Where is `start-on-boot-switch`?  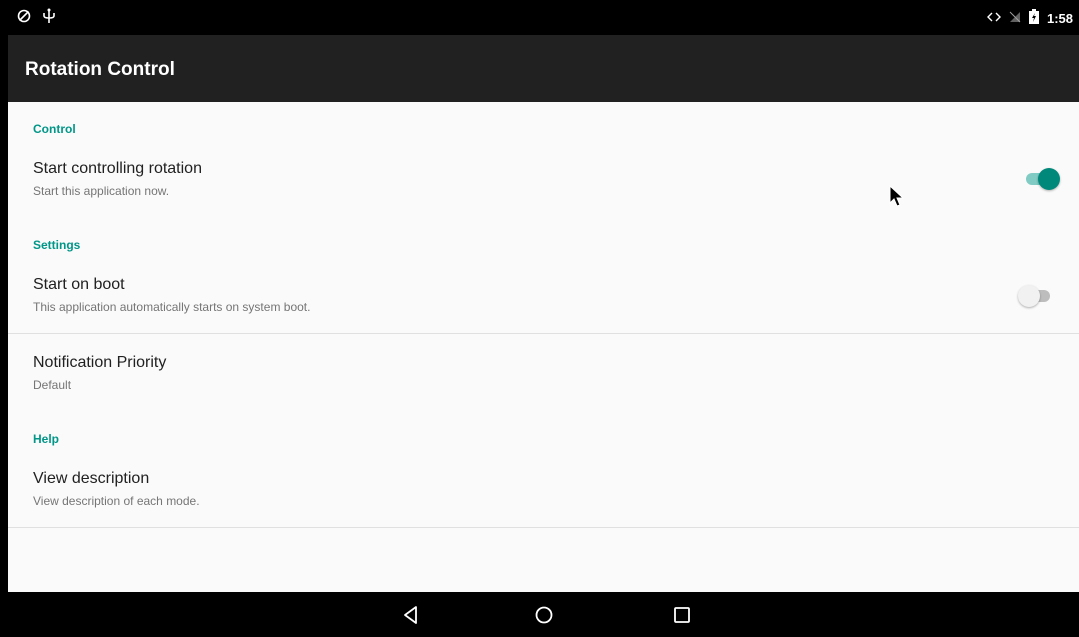
start-on-boot-switch is located at coordinates (1036, 295).